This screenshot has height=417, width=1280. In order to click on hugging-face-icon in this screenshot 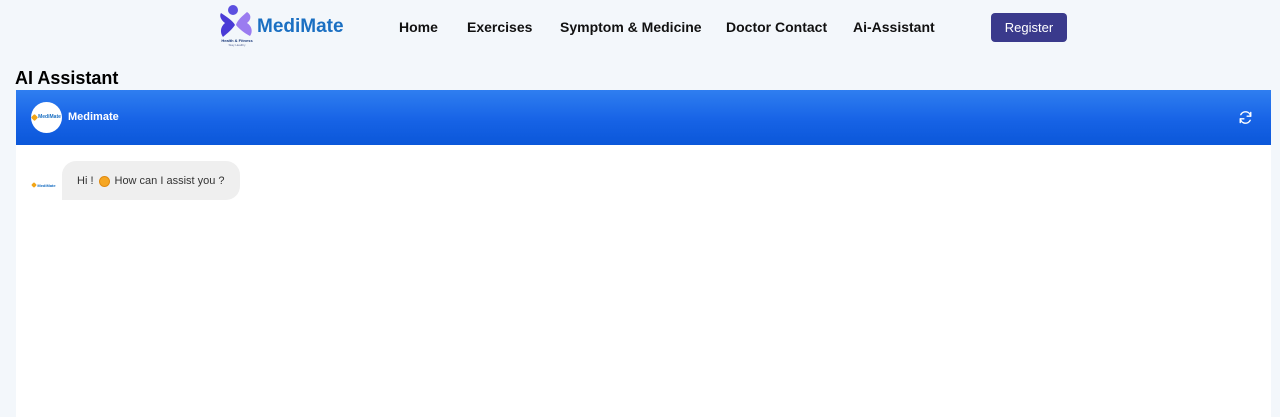, I will do `click(104, 181)`.